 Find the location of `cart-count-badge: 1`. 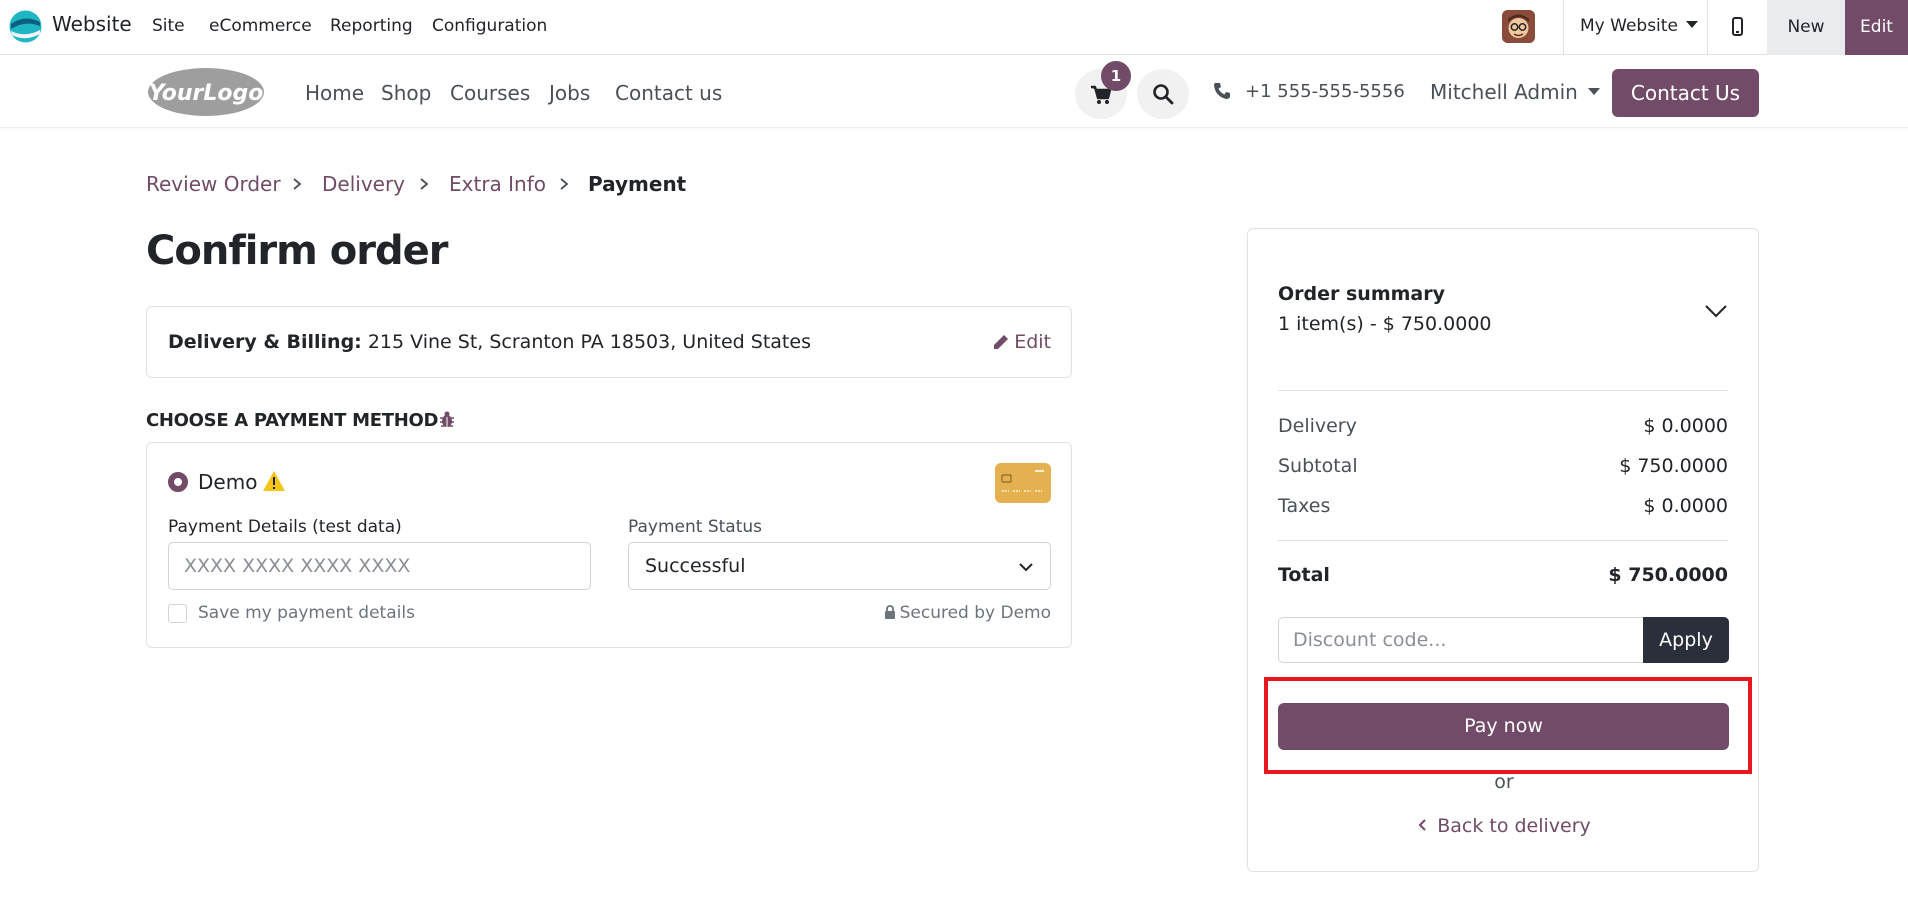

cart-count-badge: 1 is located at coordinates (1116, 76).